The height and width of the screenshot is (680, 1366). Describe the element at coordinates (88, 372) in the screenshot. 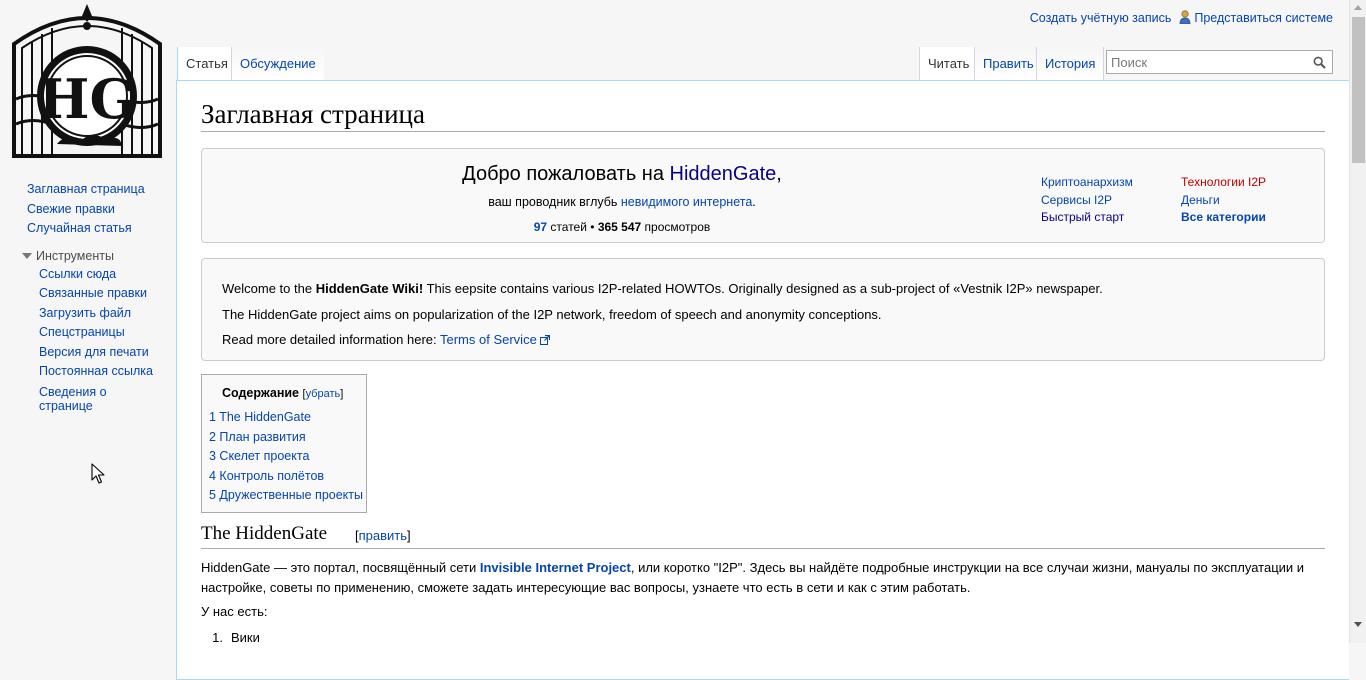

I see `sidebar-item-permanent-link: Постоянная ссылка` at that location.